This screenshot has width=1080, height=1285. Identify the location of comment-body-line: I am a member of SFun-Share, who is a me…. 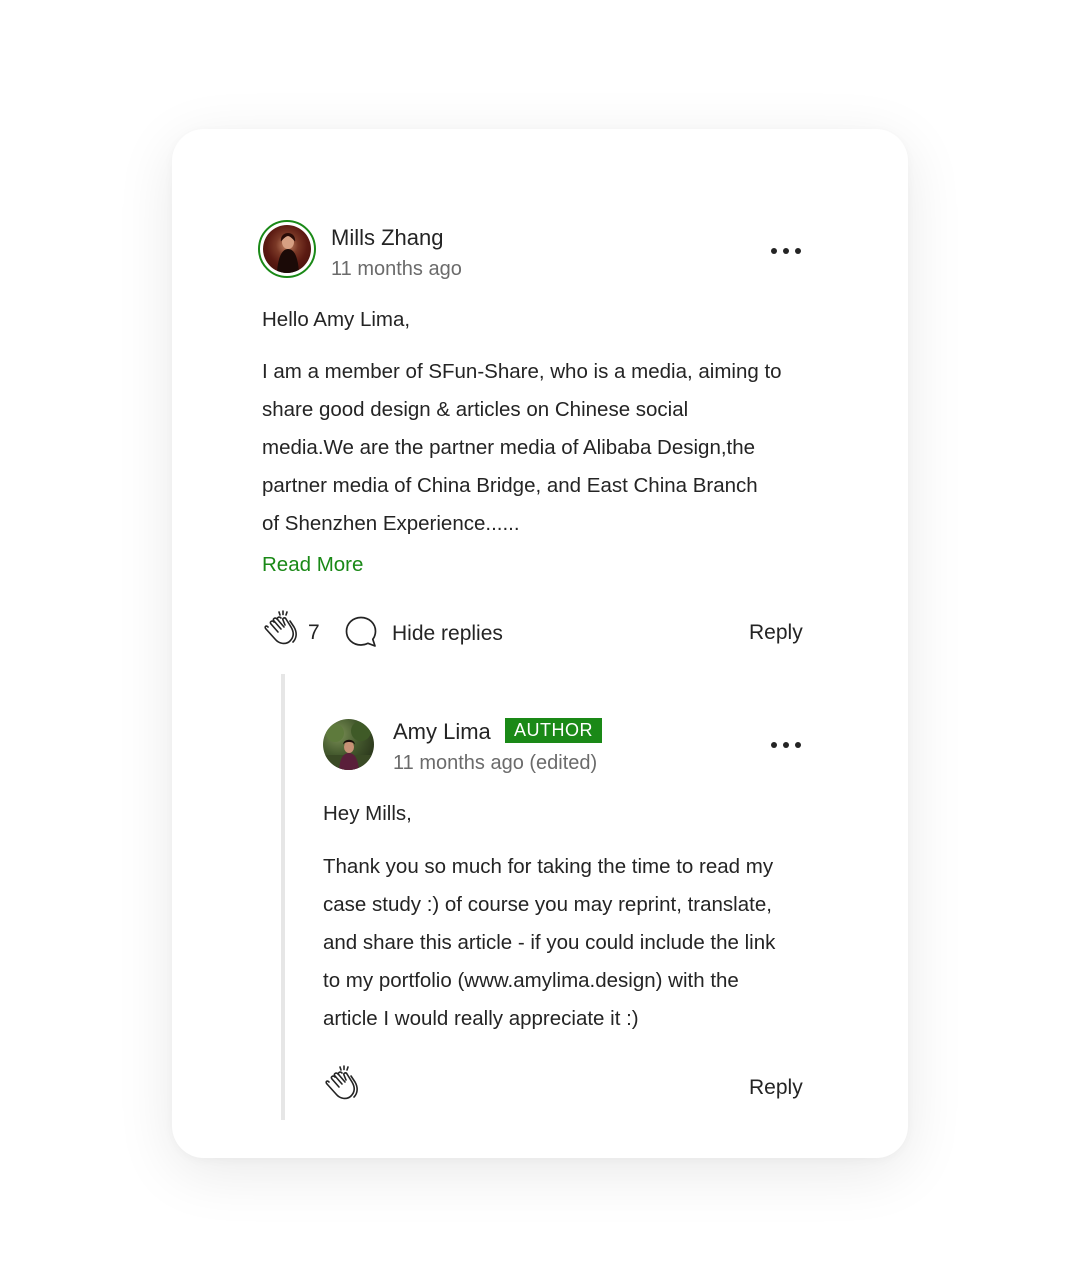
(522, 371).